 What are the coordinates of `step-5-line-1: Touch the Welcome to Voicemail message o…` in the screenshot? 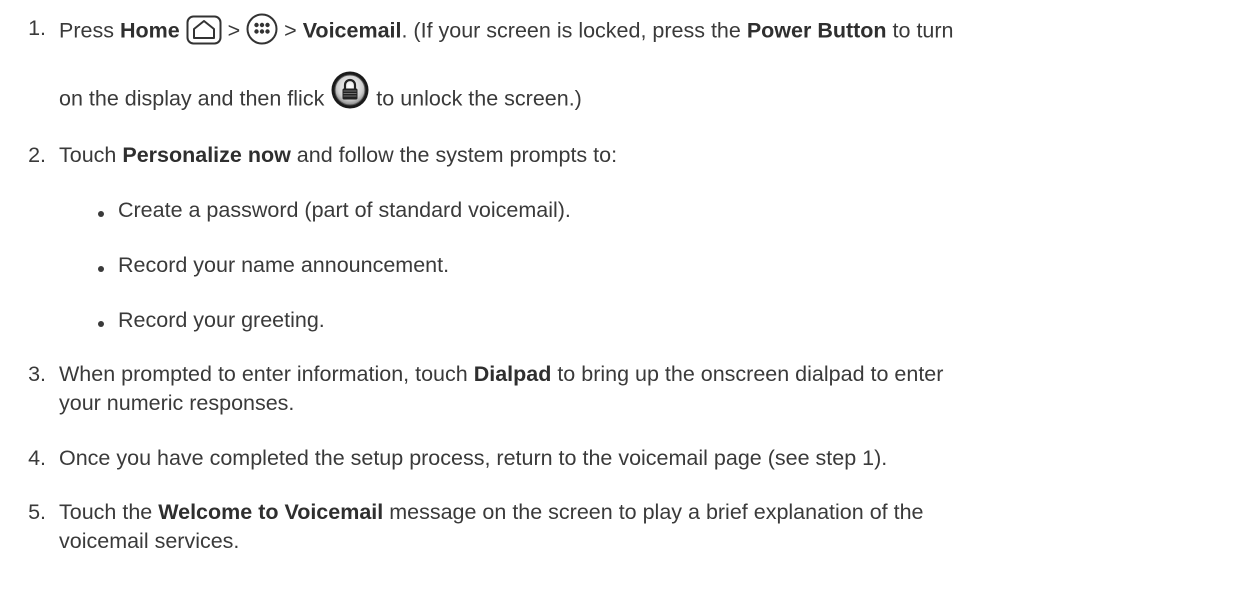 It's located at (491, 512).